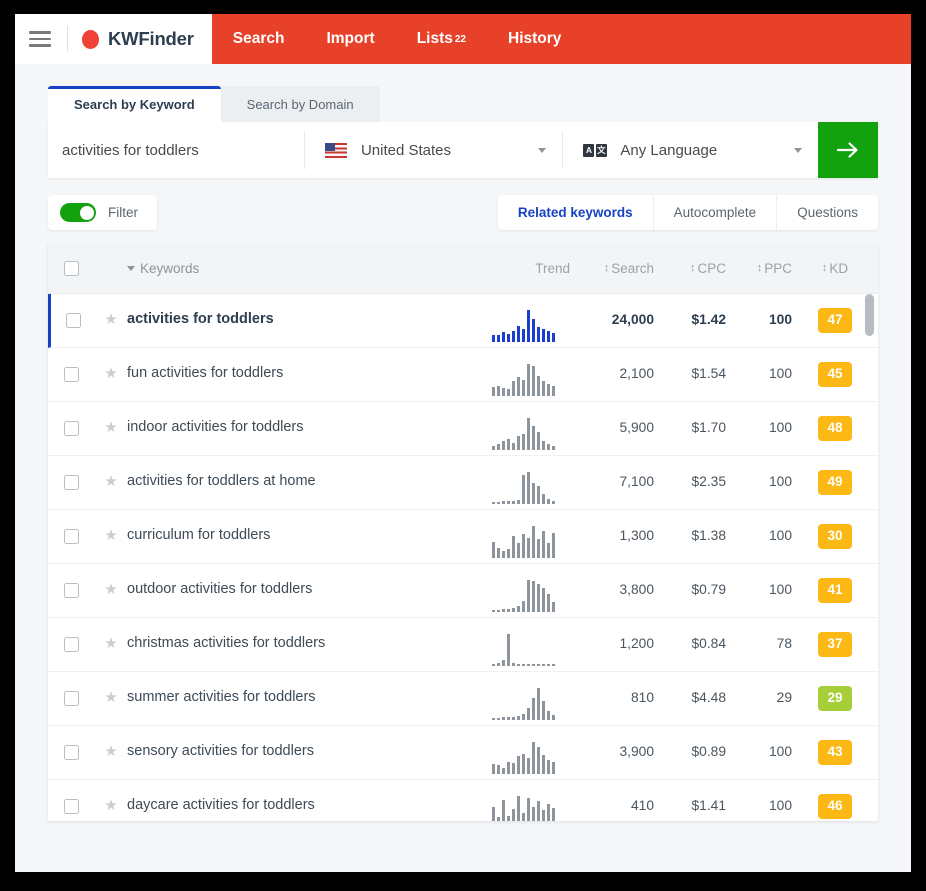 The image size is (926, 891). What do you see at coordinates (708, 643) in the screenshot?
I see `cpc-value: $0.84` at bounding box center [708, 643].